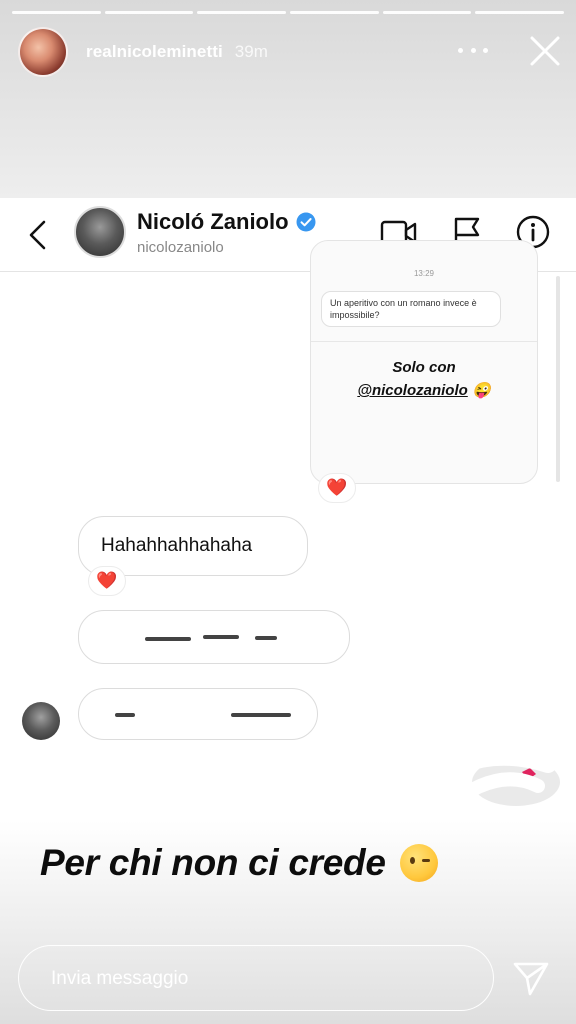 The width and height of the screenshot is (576, 1024). I want to click on tongue-emoji: 😜, so click(481, 390).